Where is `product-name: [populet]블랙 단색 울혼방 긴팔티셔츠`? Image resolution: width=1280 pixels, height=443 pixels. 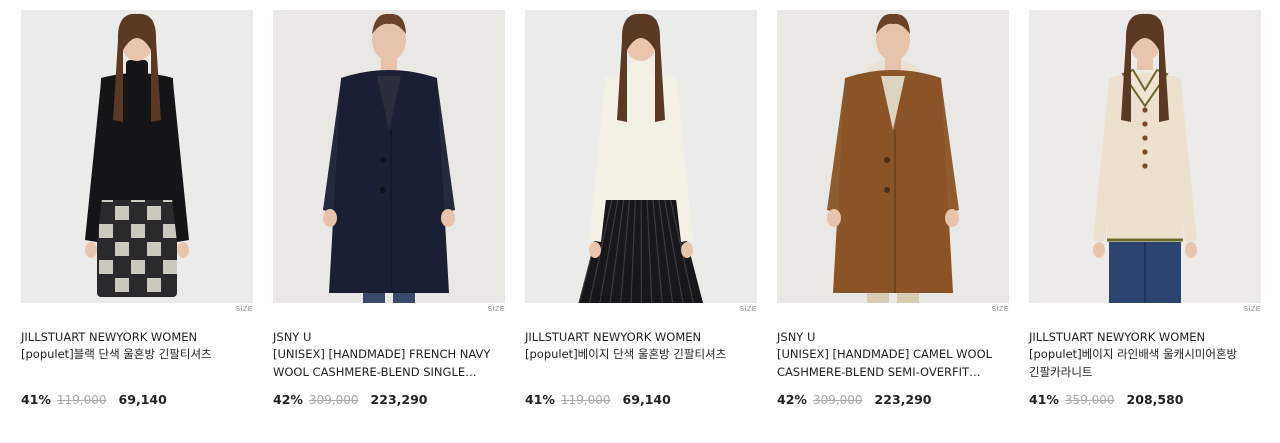
product-name: [populet]블랙 단색 울혼방 긴팔티셔츠 is located at coordinates (133, 354).